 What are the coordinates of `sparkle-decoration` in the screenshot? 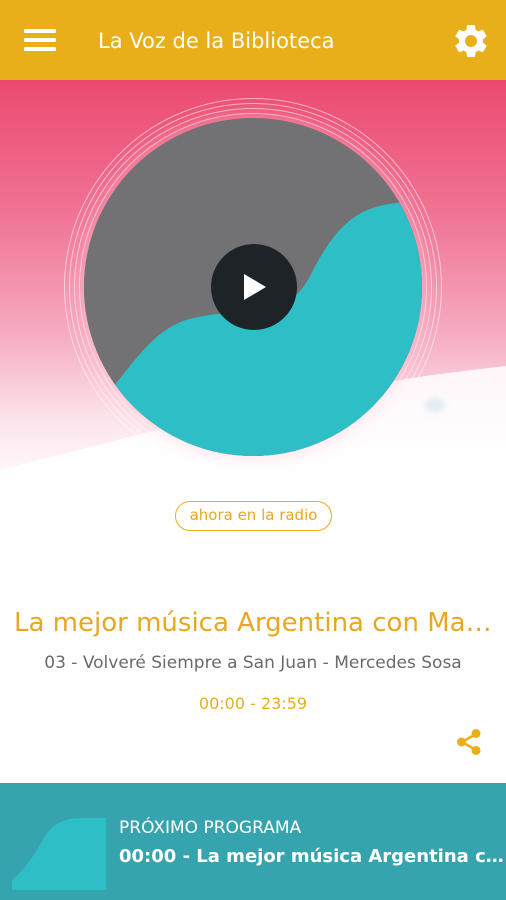 It's located at (435, 405).